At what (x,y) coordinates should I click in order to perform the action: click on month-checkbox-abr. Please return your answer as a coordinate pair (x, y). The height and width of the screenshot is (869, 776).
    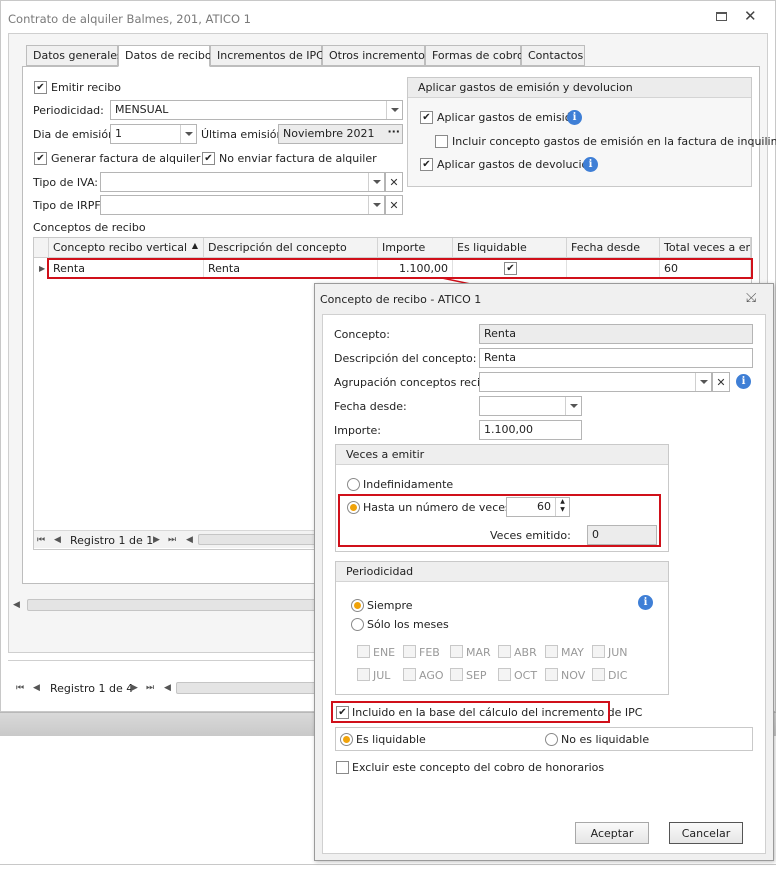
    Looking at the image, I should click on (504, 651).